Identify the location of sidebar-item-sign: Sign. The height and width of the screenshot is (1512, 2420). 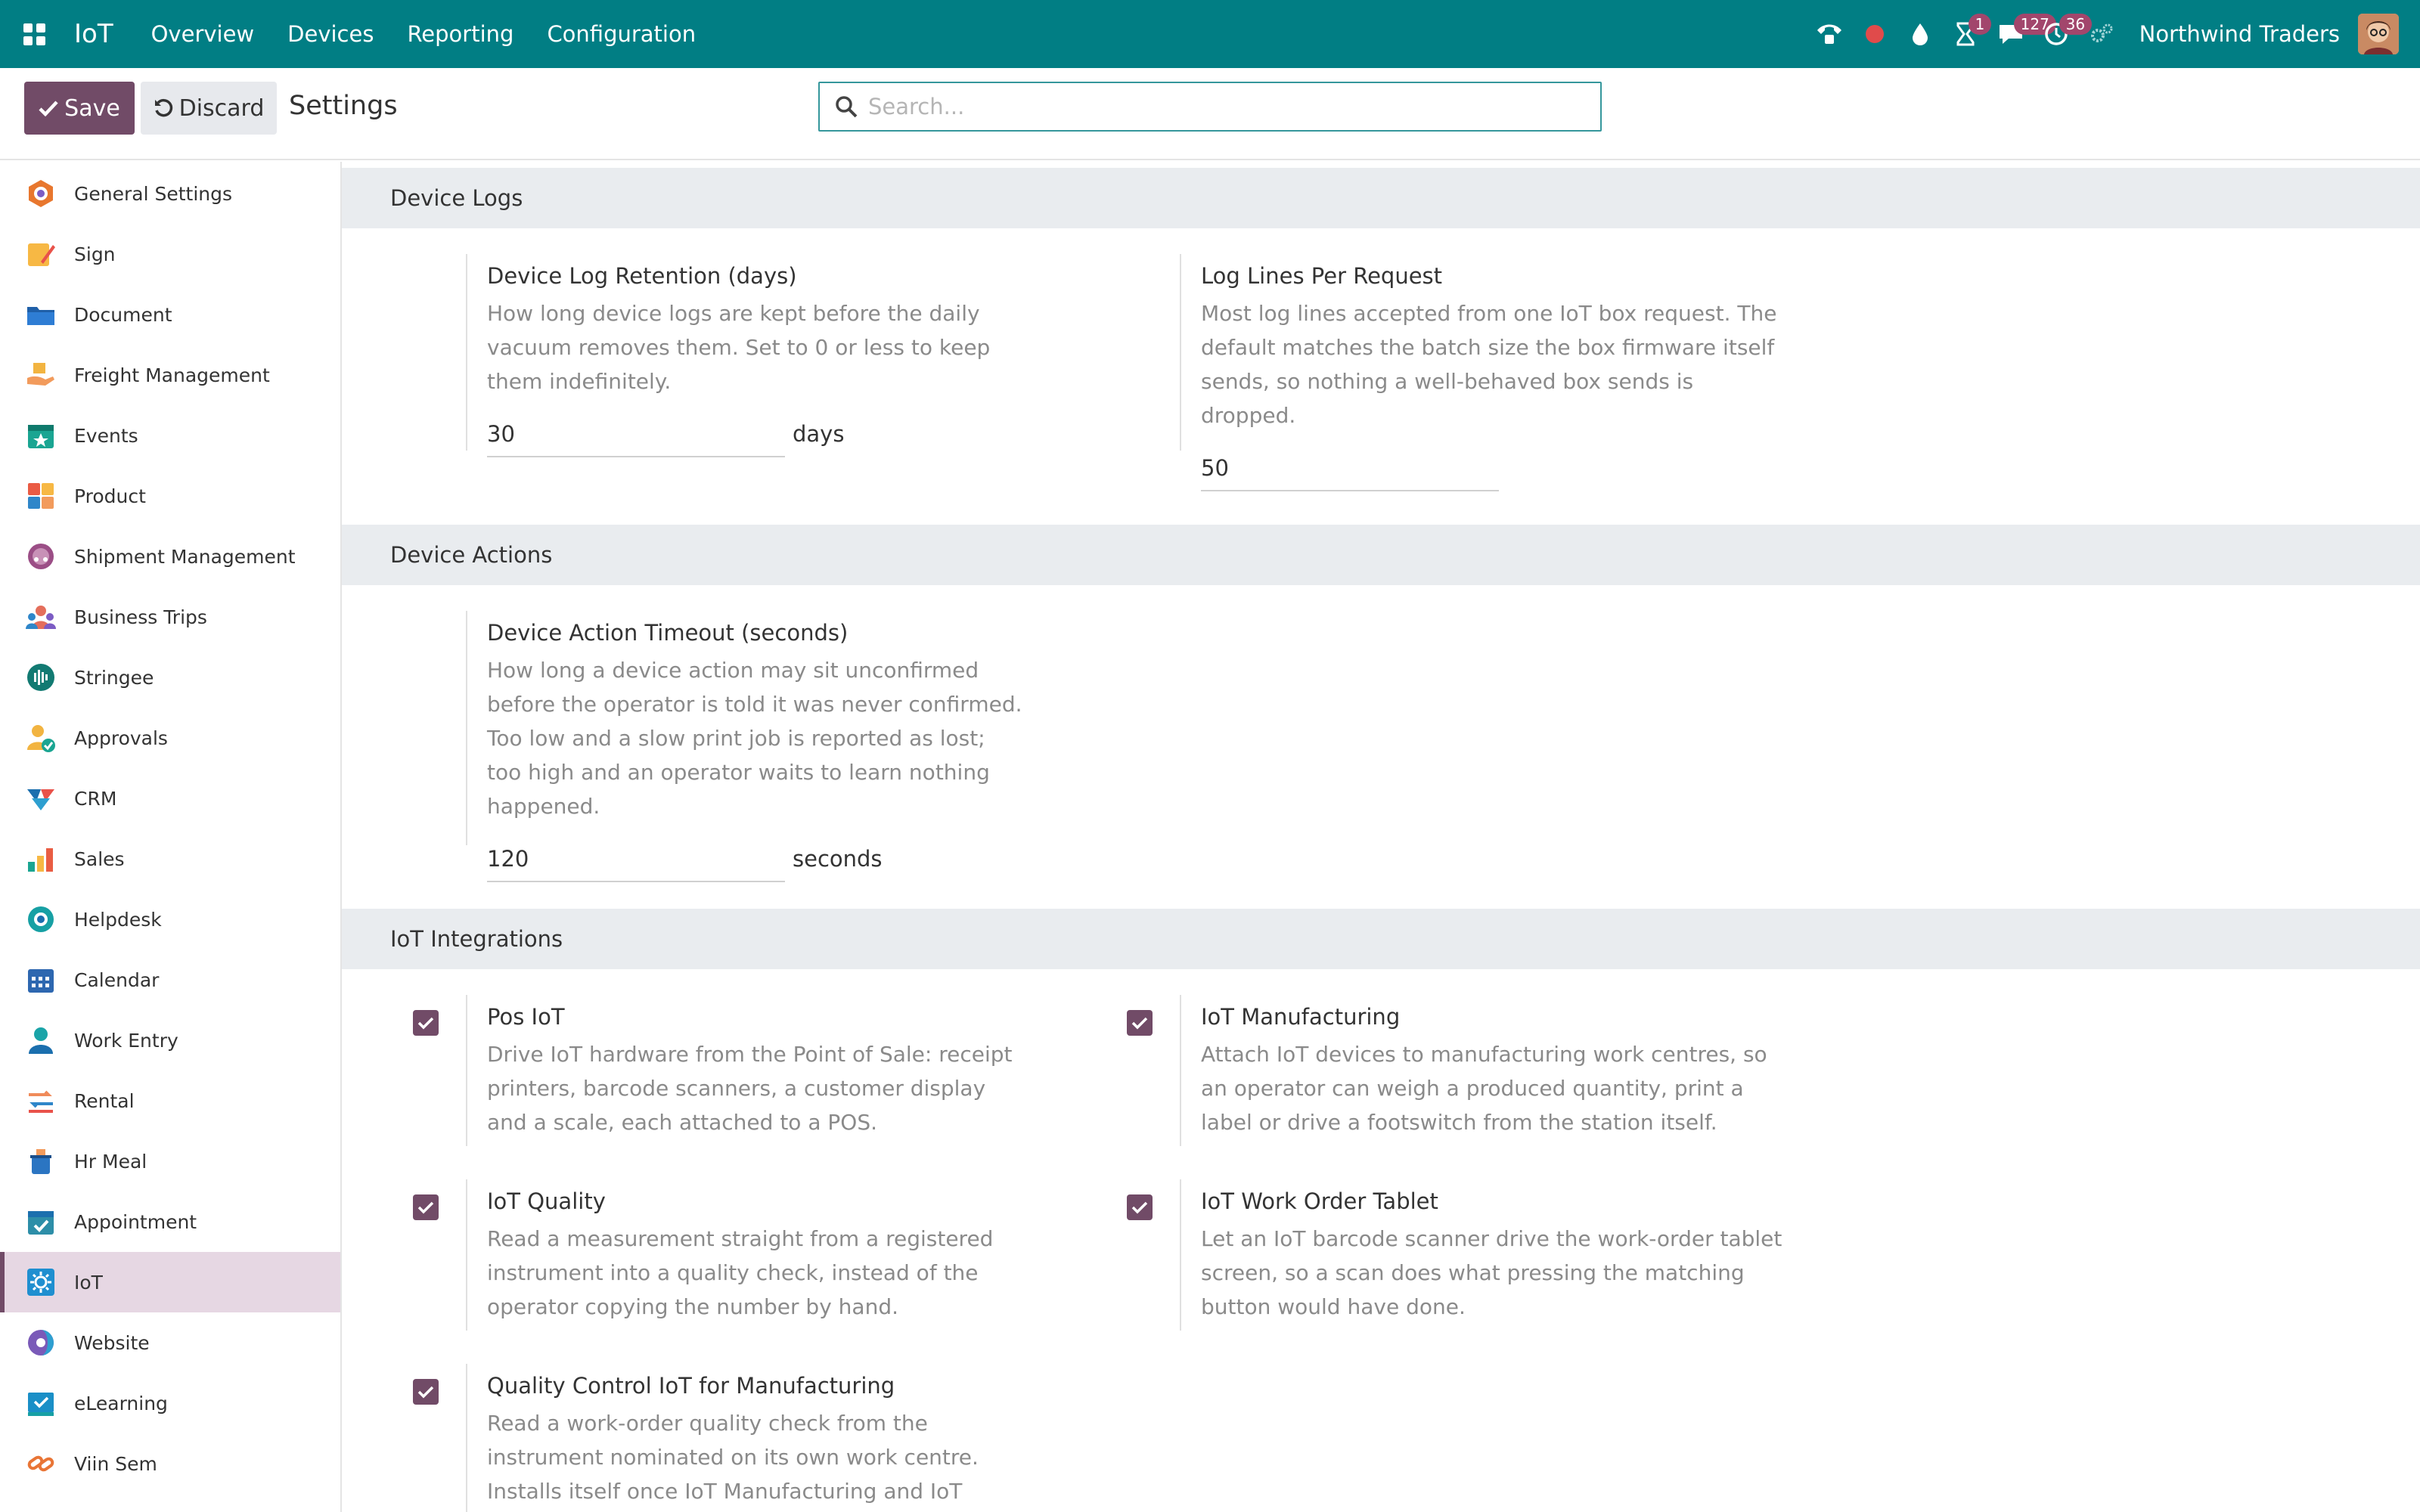
(170, 254).